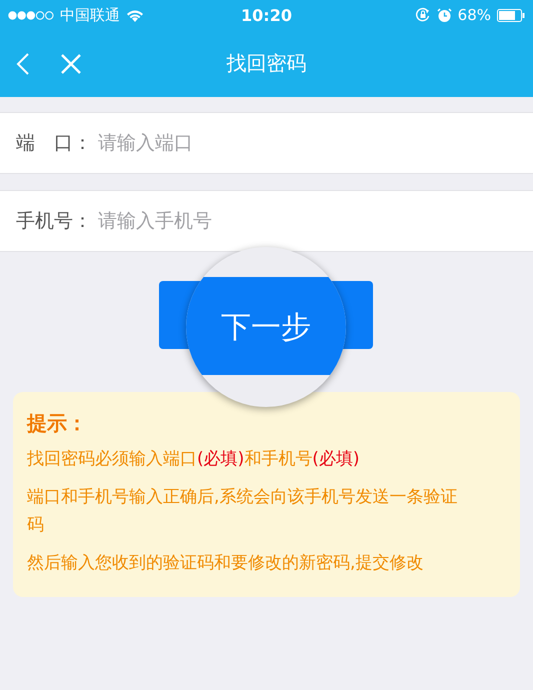 This screenshot has width=533, height=690. What do you see at coordinates (422, 15) in the screenshot?
I see `rotation-lock-icon` at bounding box center [422, 15].